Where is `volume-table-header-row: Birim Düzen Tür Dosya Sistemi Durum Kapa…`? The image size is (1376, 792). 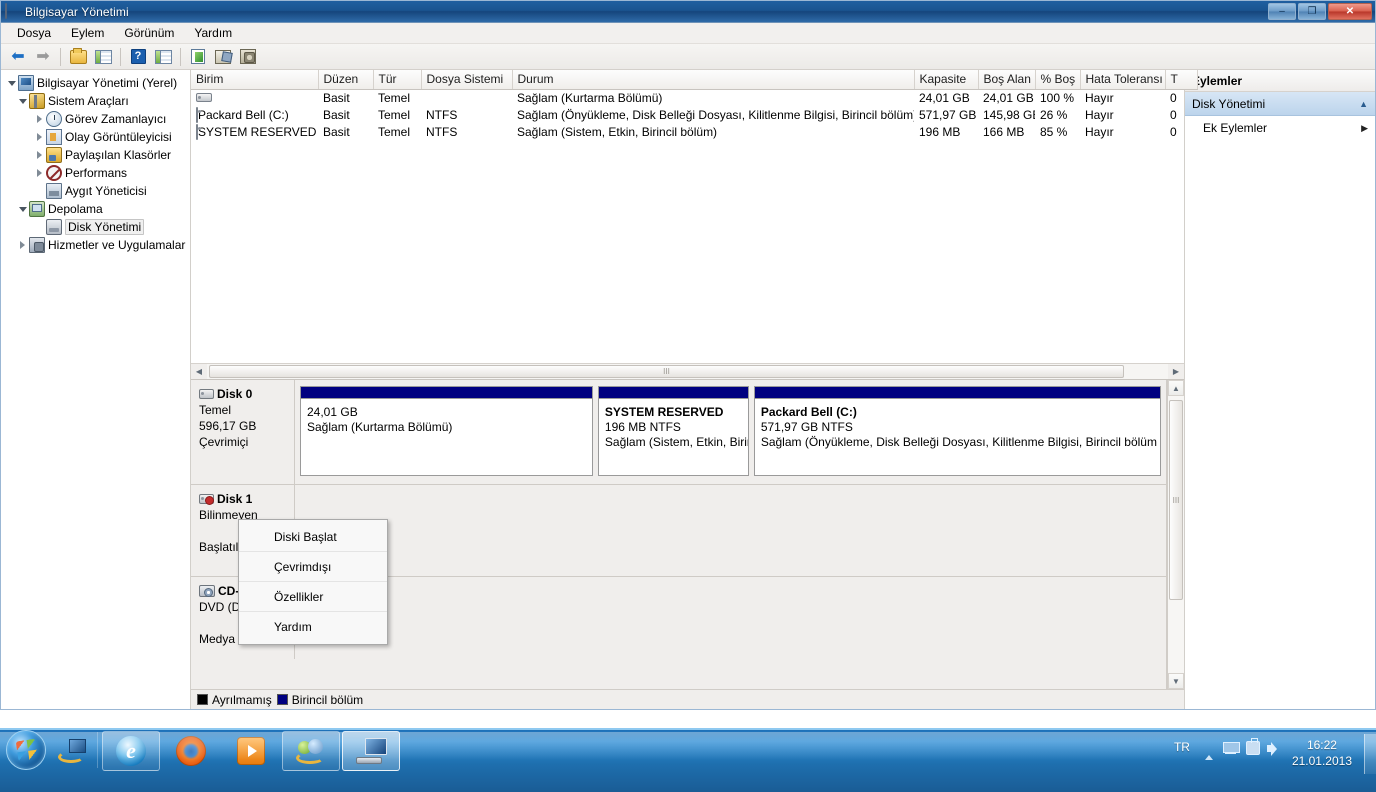 volume-table-header-row: Birim Düzen Tür Dosya Sistemi Durum Kapa… is located at coordinates (694, 80).